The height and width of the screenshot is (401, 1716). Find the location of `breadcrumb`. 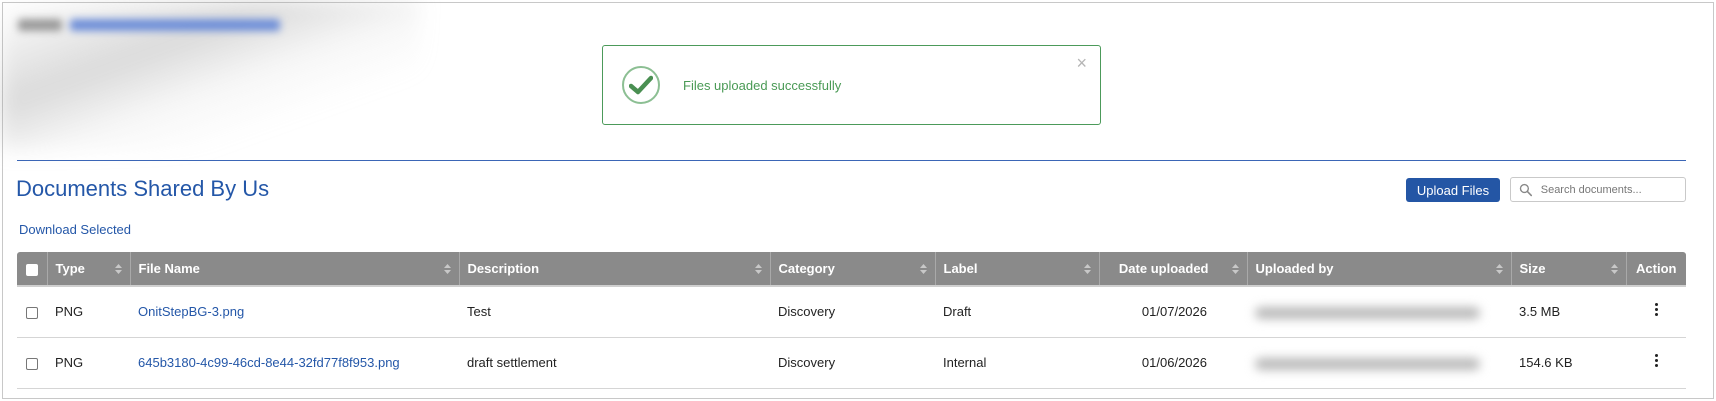

breadcrumb is located at coordinates (153, 25).